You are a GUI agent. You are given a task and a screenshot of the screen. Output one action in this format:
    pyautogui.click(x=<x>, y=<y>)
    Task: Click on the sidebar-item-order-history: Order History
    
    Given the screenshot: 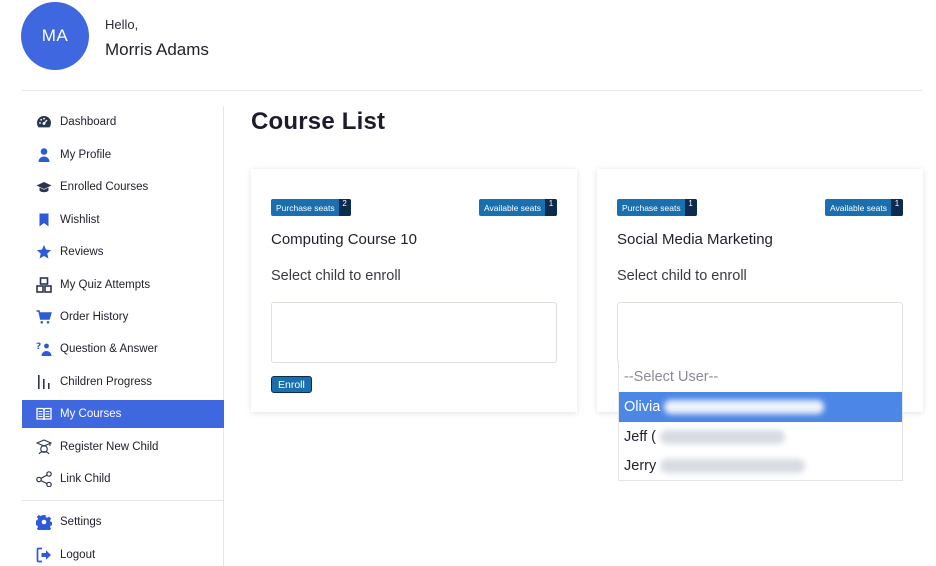 What is the action you would take?
    pyautogui.click(x=123, y=317)
    